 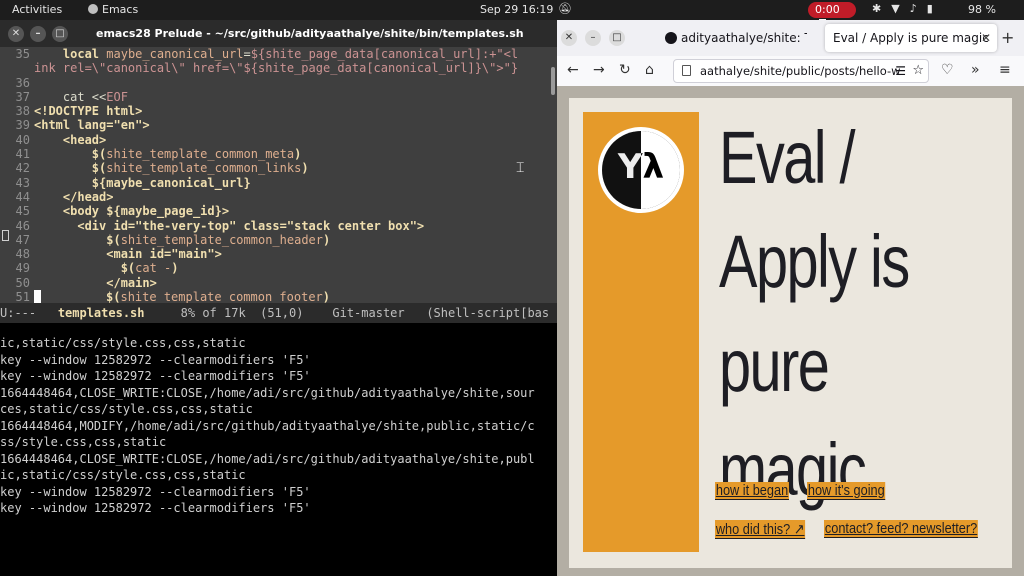 What do you see at coordinates (200, 154) in the screenshot?
I see `code-token: shite_template_common_meta` at bounding box center [200, 154].